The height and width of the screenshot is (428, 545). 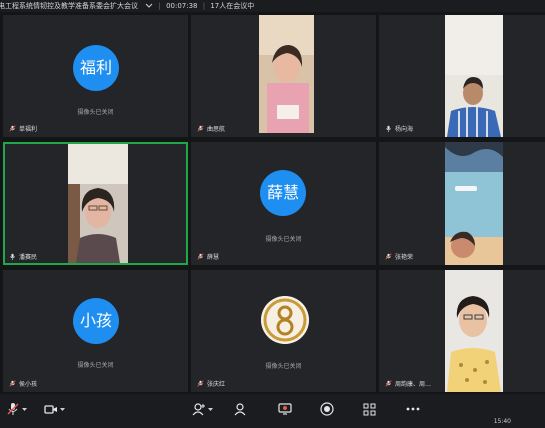 I want to click on participants-icon, so click(x=240, y=409).